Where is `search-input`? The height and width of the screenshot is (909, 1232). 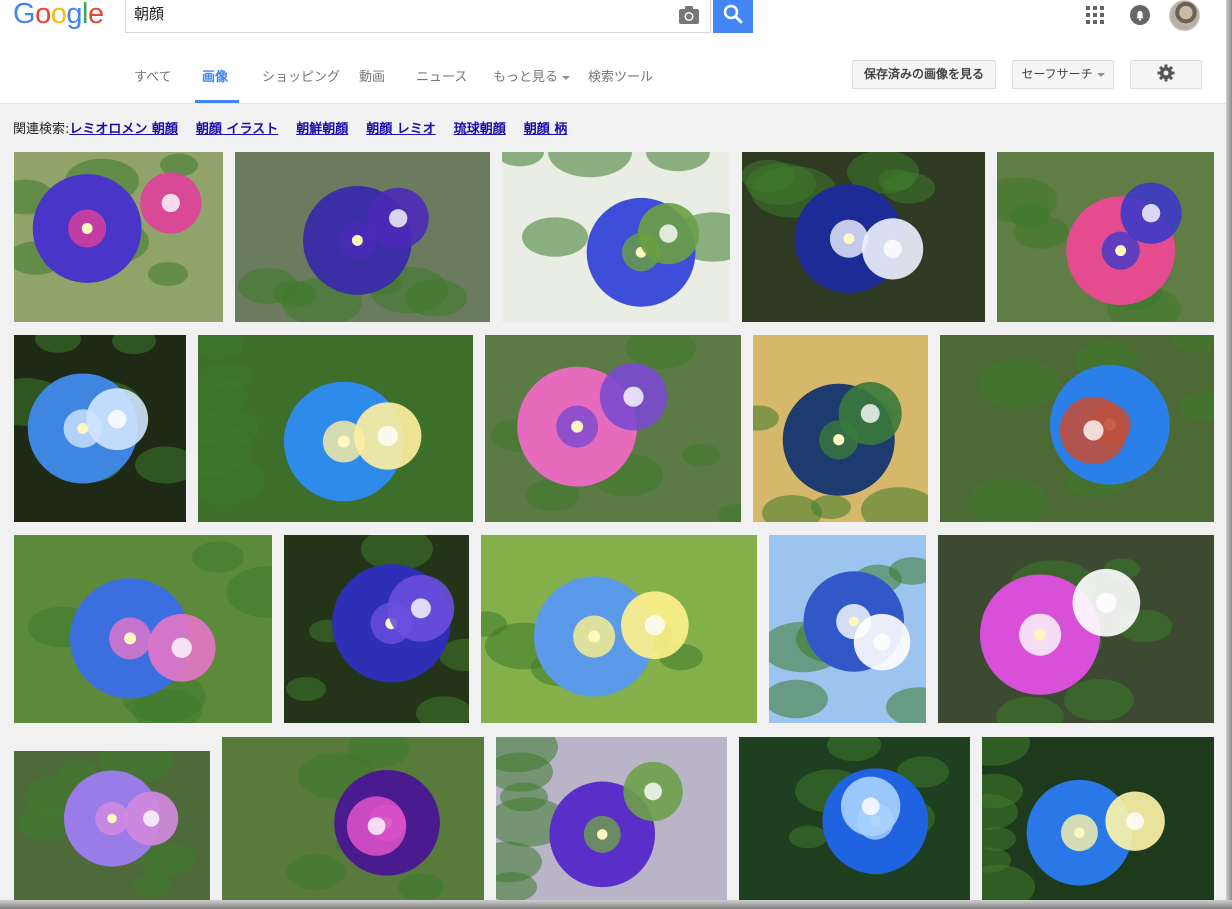 search-input is located at coordinates (394, 13).